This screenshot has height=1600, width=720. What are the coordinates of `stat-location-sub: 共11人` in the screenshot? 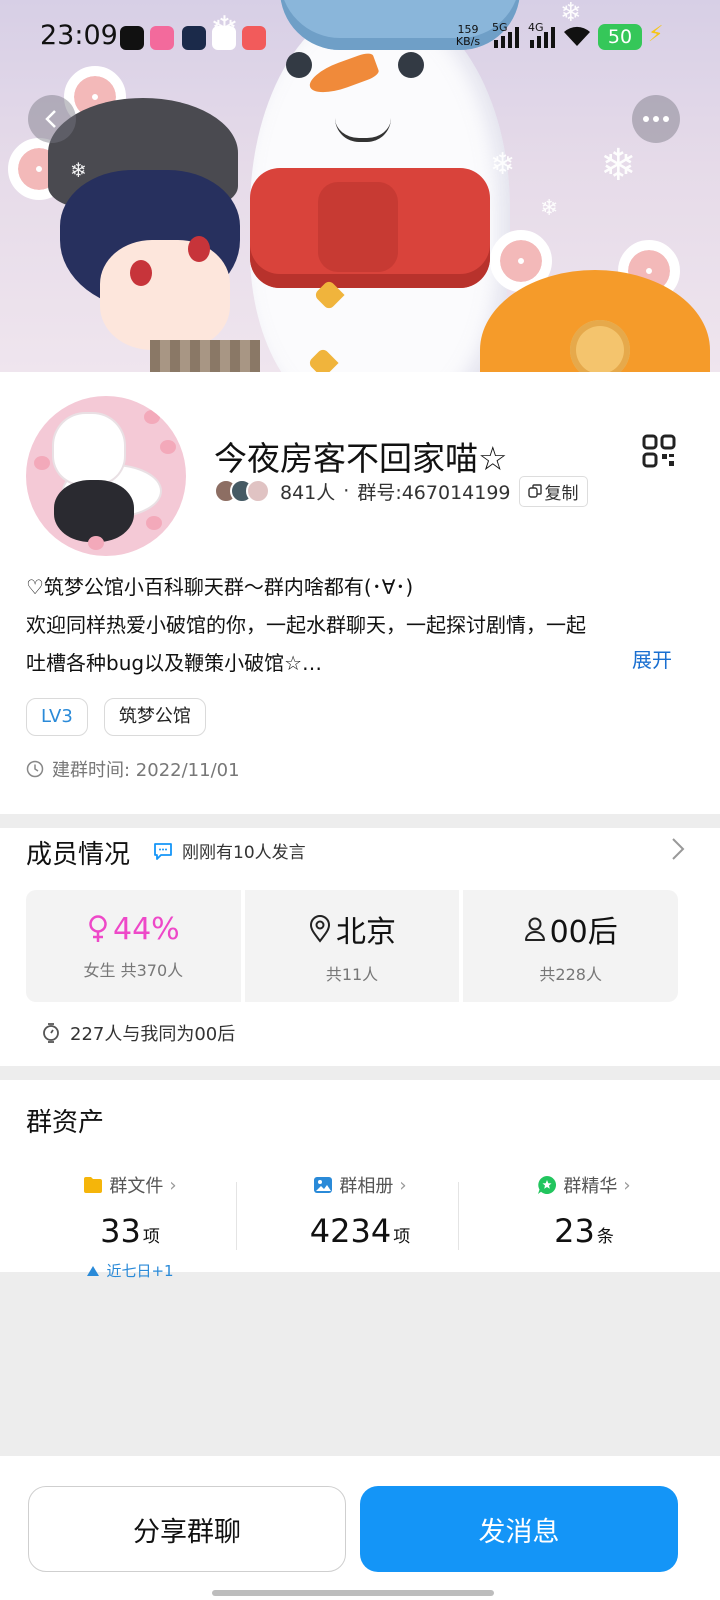 It's located at (352, 974).